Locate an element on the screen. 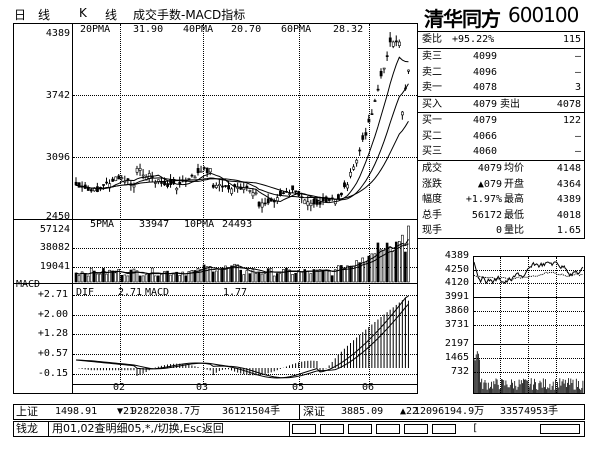  buy-in-value: 4079 is located at coordinates (485, 104).